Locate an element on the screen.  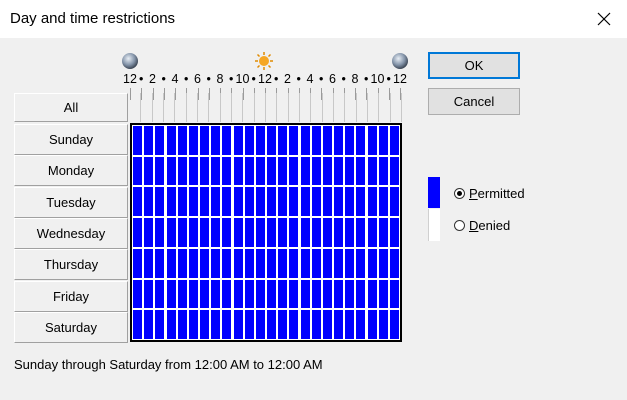
denied-radio: Denied is located at coordinates (482, 225).